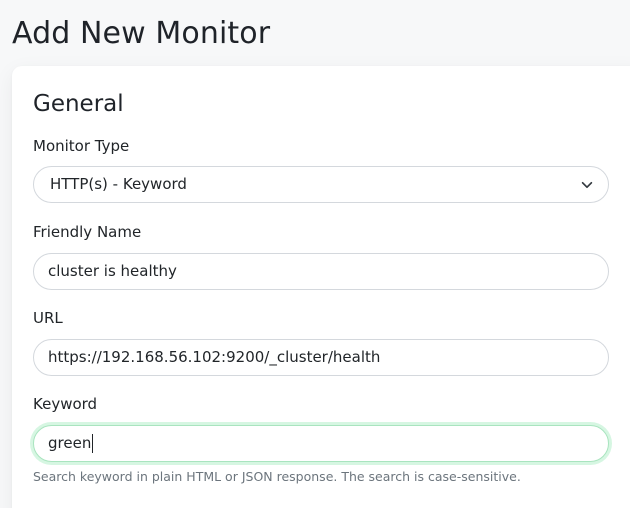  What do you see at coordinates (48, 318) in the screenshot?
I see `url-label: URL` at bounding box center [48, 318].